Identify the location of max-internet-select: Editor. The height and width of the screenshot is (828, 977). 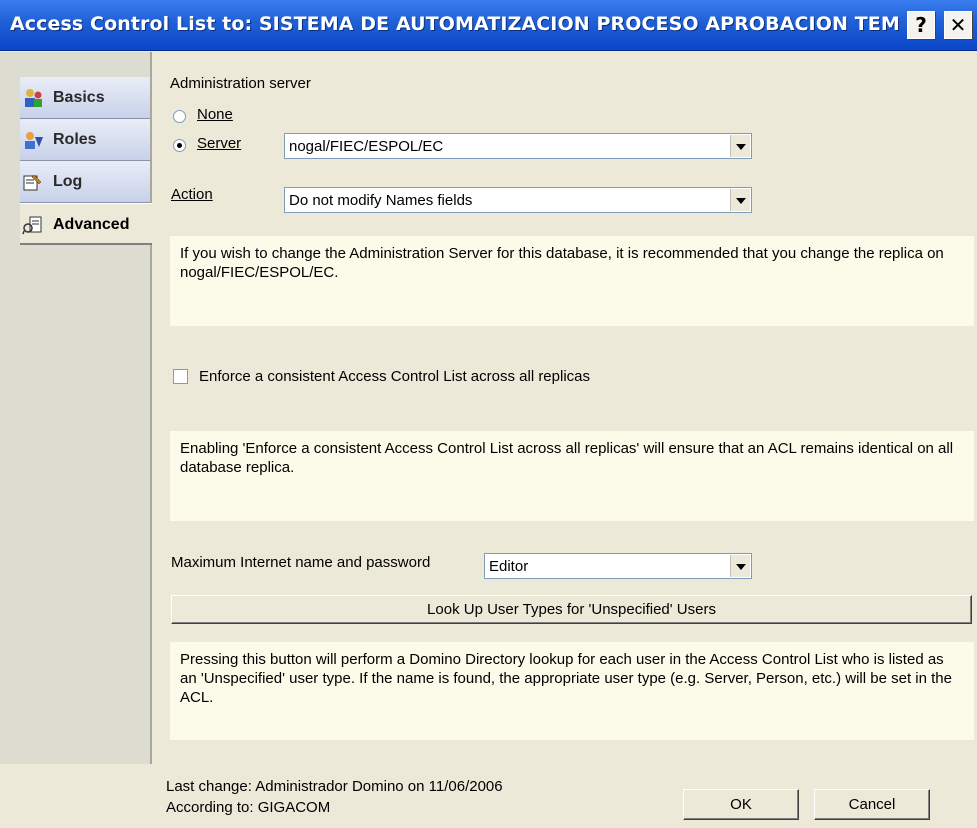
(618, 566).